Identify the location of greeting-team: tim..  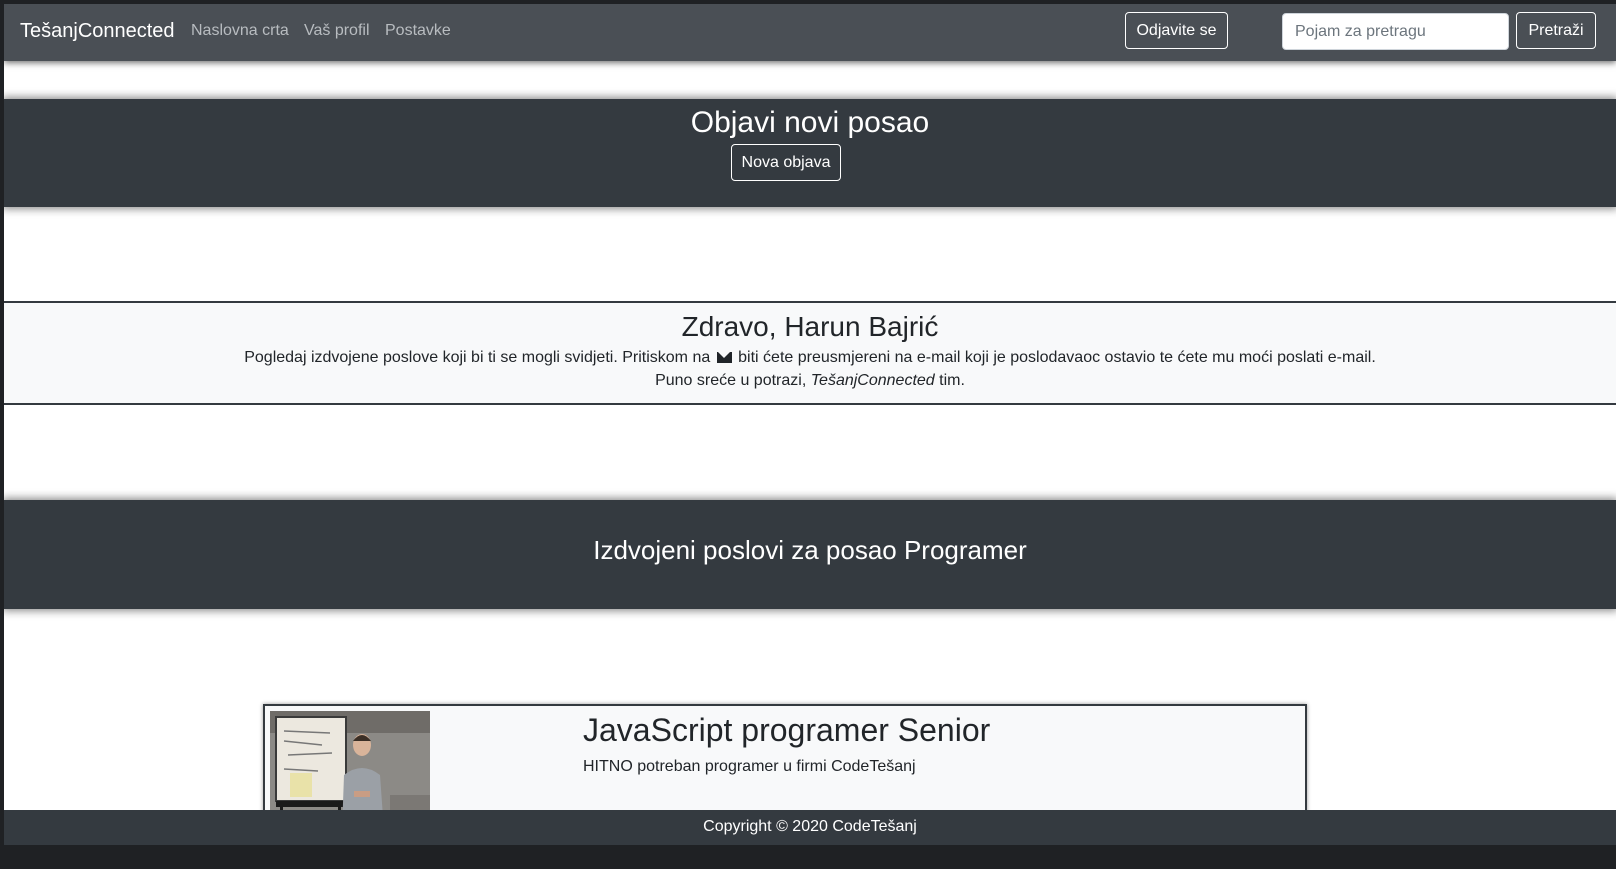
(952, 380).